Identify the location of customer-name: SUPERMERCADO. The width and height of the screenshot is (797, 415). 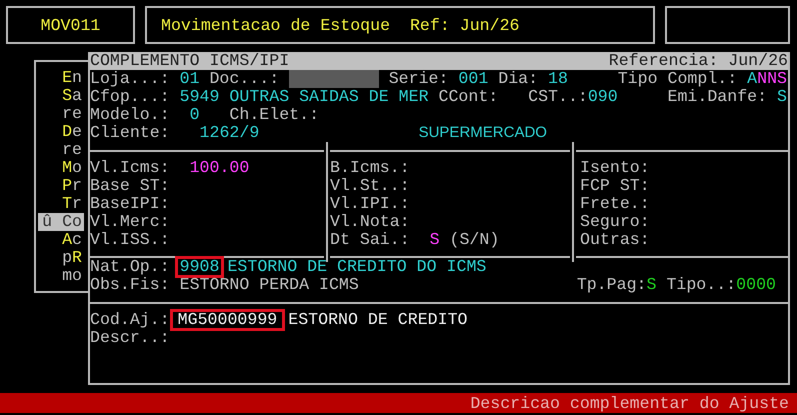
(482, 133).